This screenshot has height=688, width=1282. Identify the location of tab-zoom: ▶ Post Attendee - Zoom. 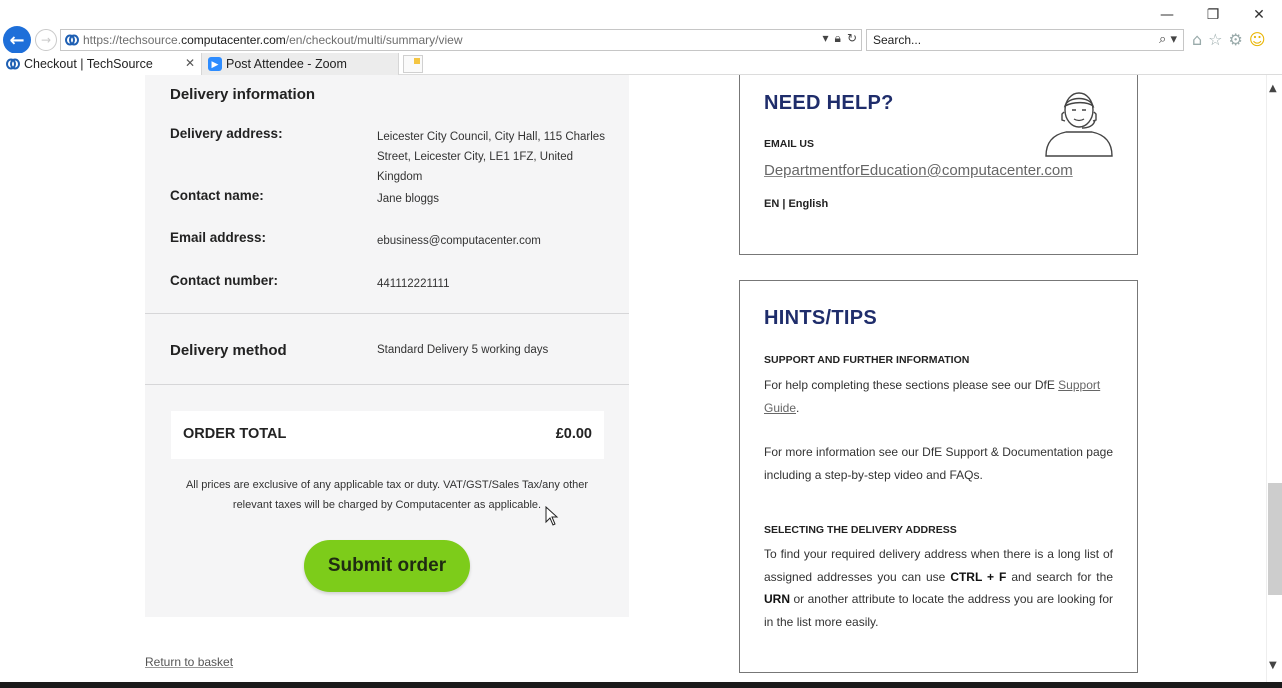
(300, 64).